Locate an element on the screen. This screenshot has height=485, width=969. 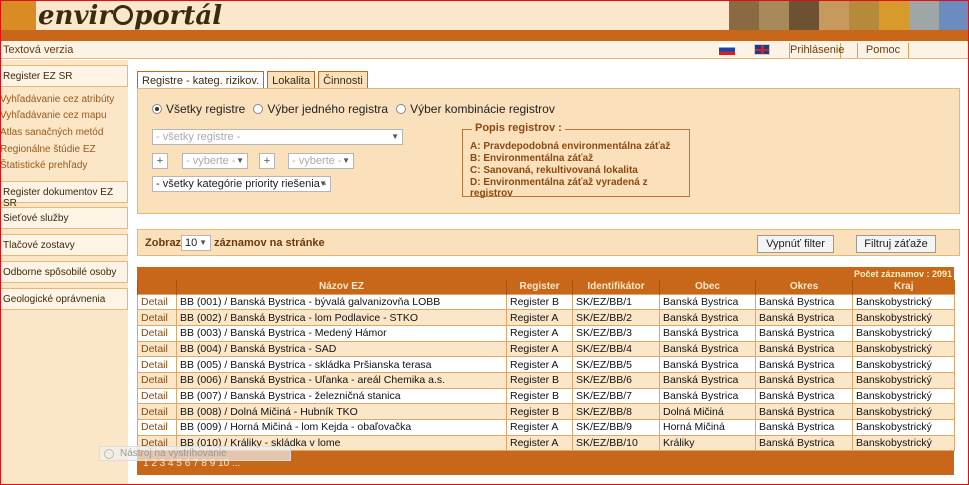
add-register-button-2: + is located at coordinates (267, 161).